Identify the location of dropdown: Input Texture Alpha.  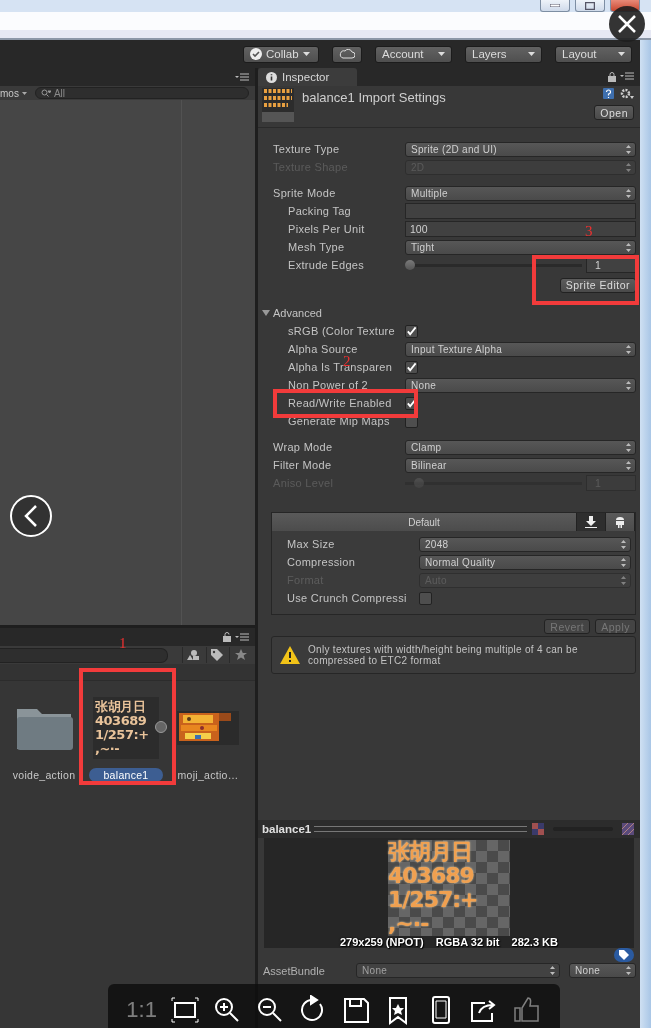
(520, 349).